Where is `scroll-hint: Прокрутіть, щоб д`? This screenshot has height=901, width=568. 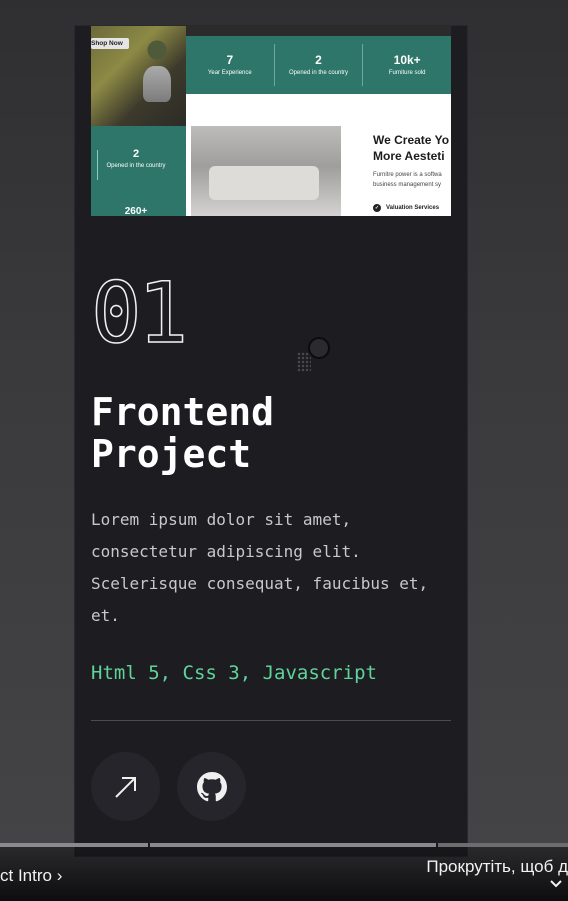
scroll-hint: Прокрутіть, щоб д is located at coordinates (497, 866).